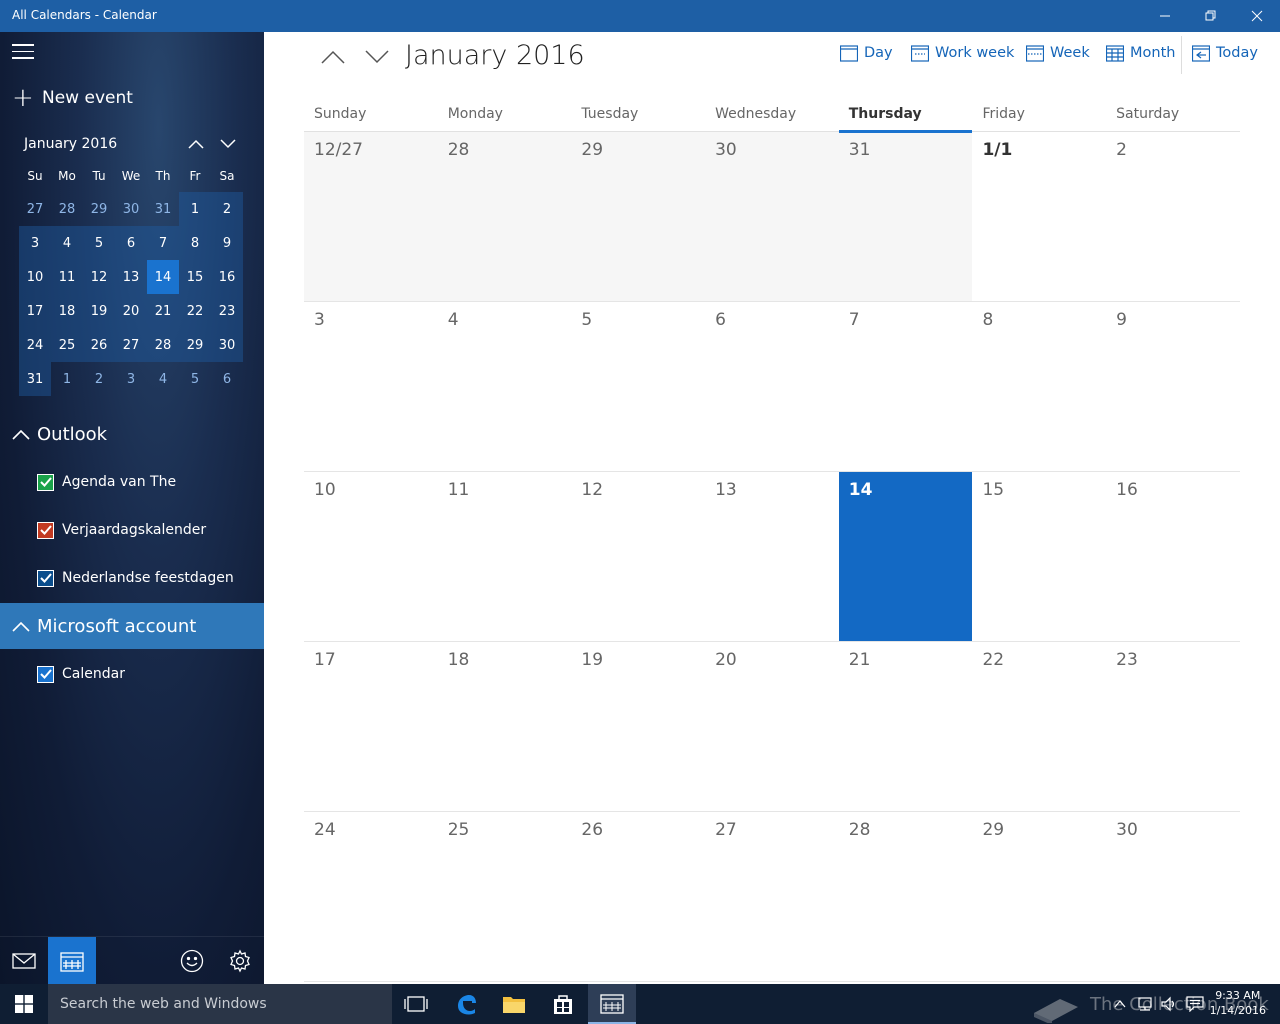 This screenshot has height=1024, width=1280. Describe the element at coordinates (220, 1004) in the screenshot. I see `taskbar-search-box: Search the web and Windows` at that location.